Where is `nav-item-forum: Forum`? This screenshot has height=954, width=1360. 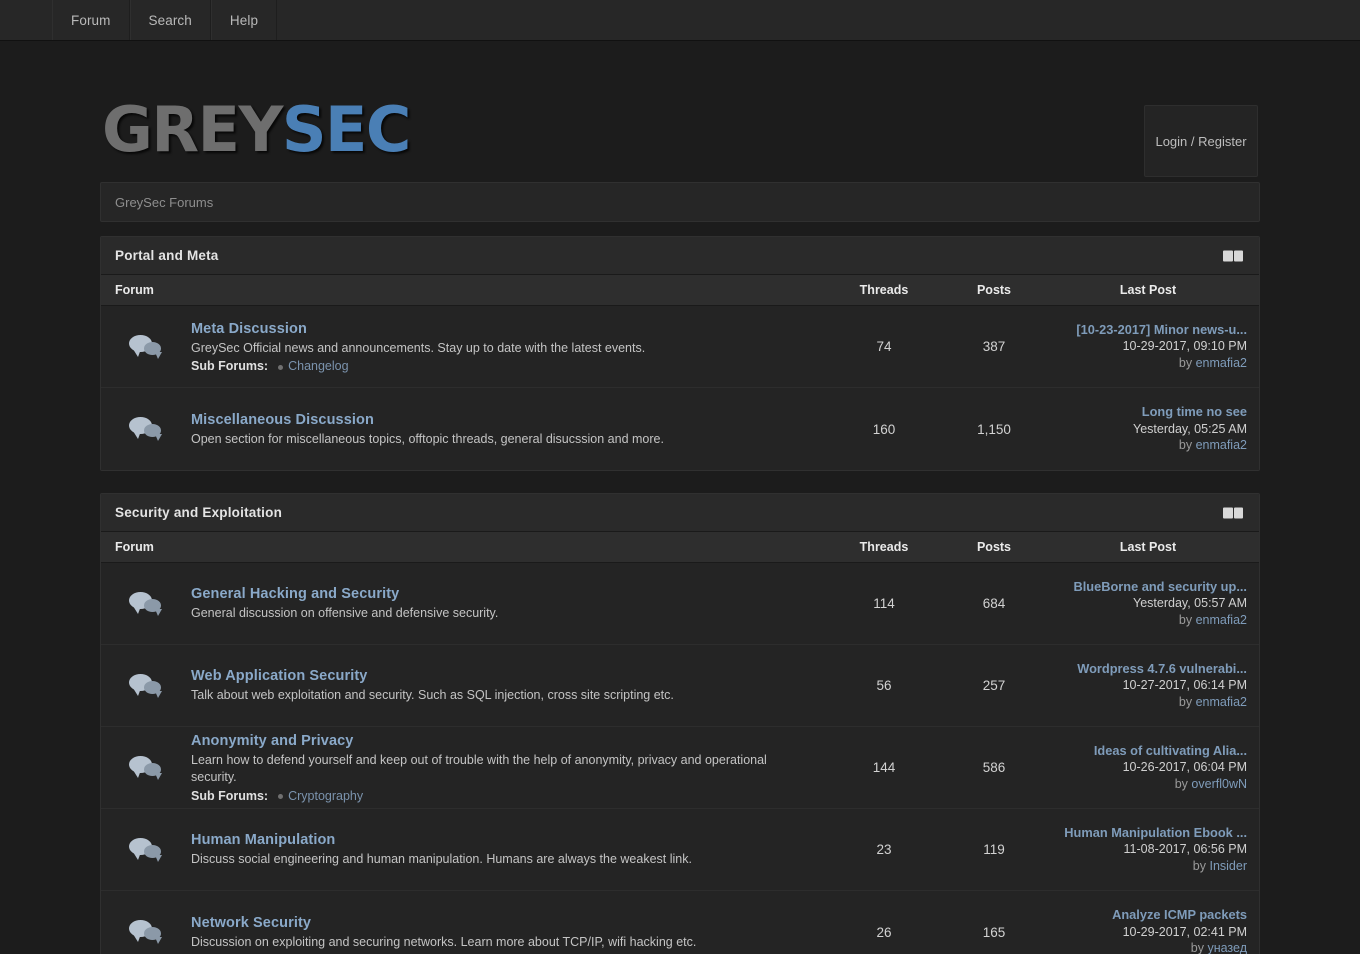 nav-item-forum: Forum is located at coordinates (91, 20).